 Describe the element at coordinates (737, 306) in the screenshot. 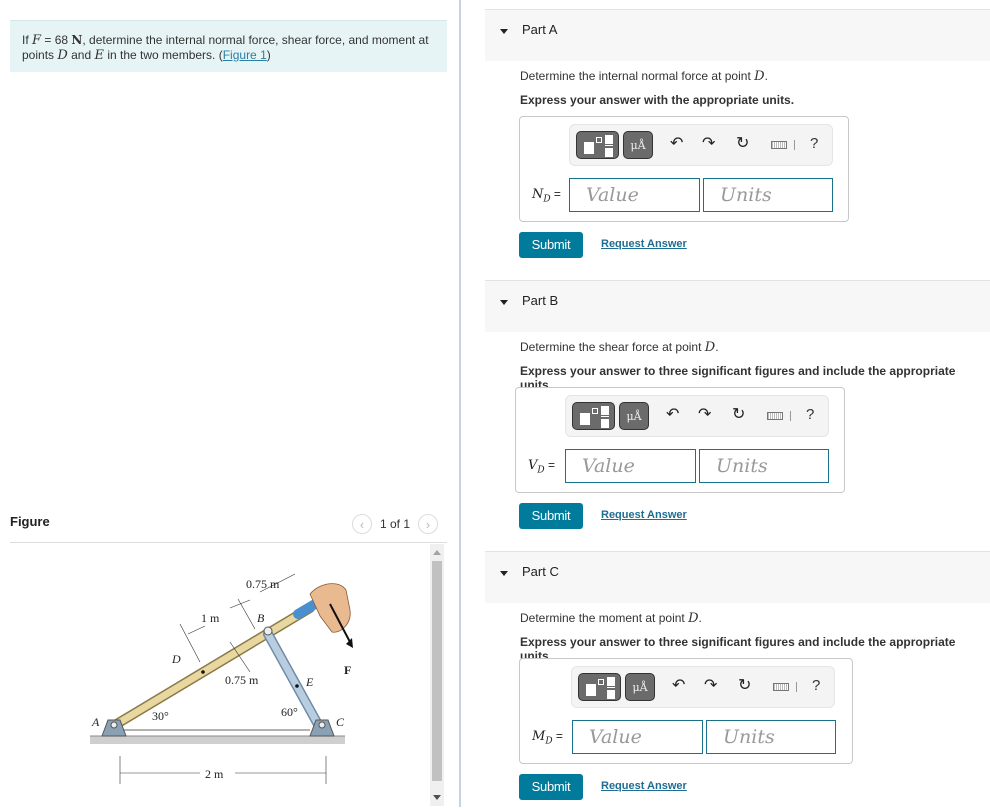

I see `part-b-header: Part B` at that location.